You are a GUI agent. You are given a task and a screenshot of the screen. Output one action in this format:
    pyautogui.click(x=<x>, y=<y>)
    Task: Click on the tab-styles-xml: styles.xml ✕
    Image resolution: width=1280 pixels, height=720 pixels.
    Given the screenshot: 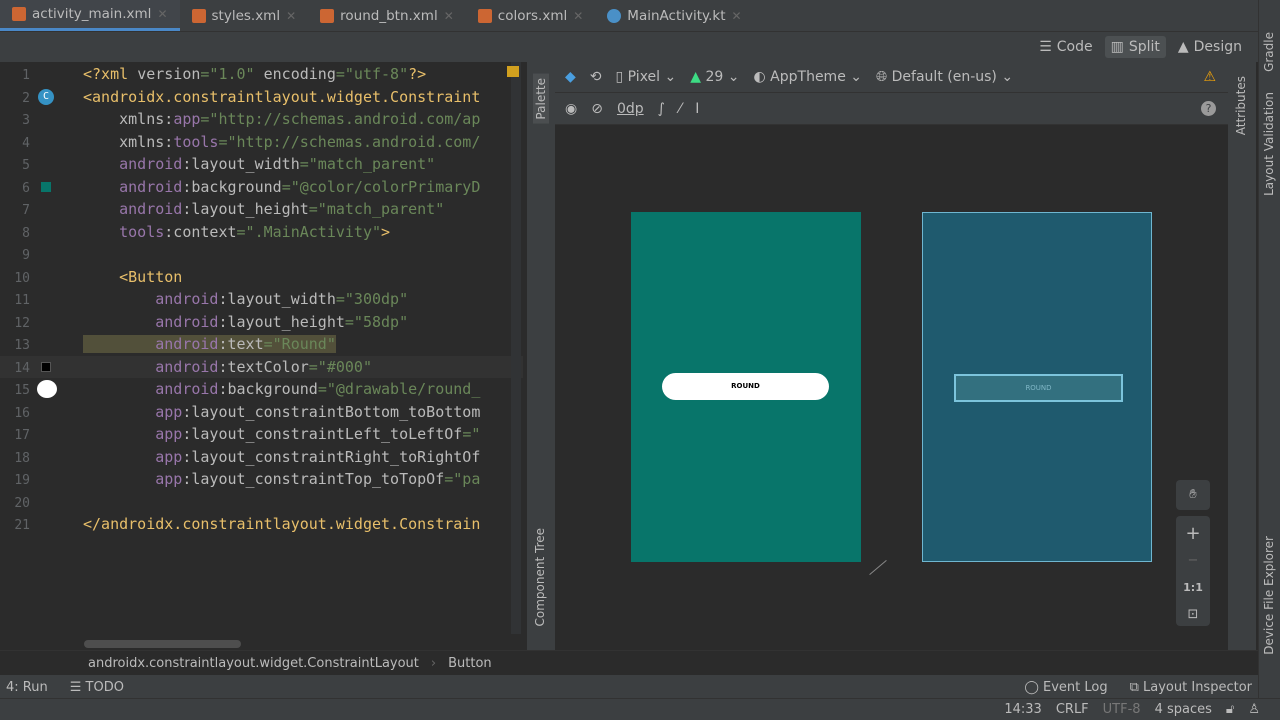 What is the action you would take?
    pyautogui.click(x=244, y=15)
    